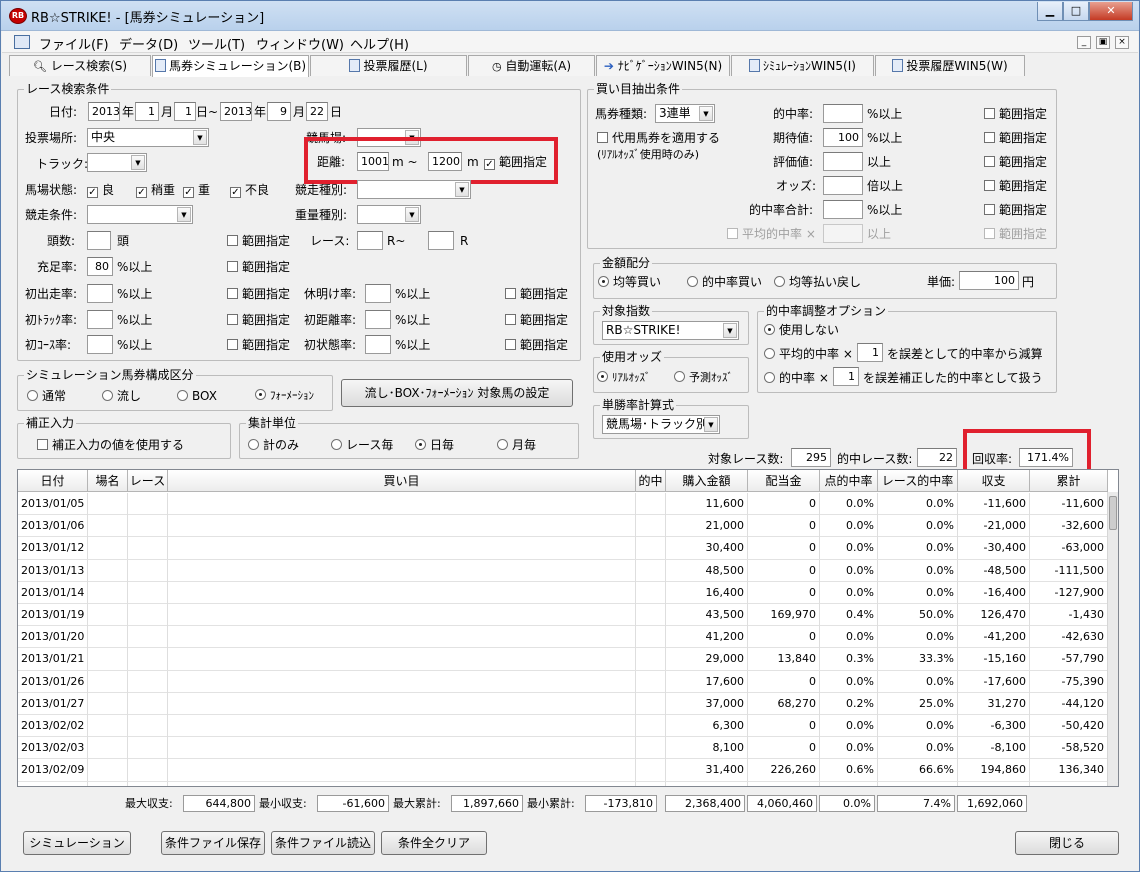  Describe the element at coordinates (563, 637) in the screenshot. I see `table-row: 2013/01/20 41,200 0 0.0% 0.0% -41,200 -42,630` at that location.